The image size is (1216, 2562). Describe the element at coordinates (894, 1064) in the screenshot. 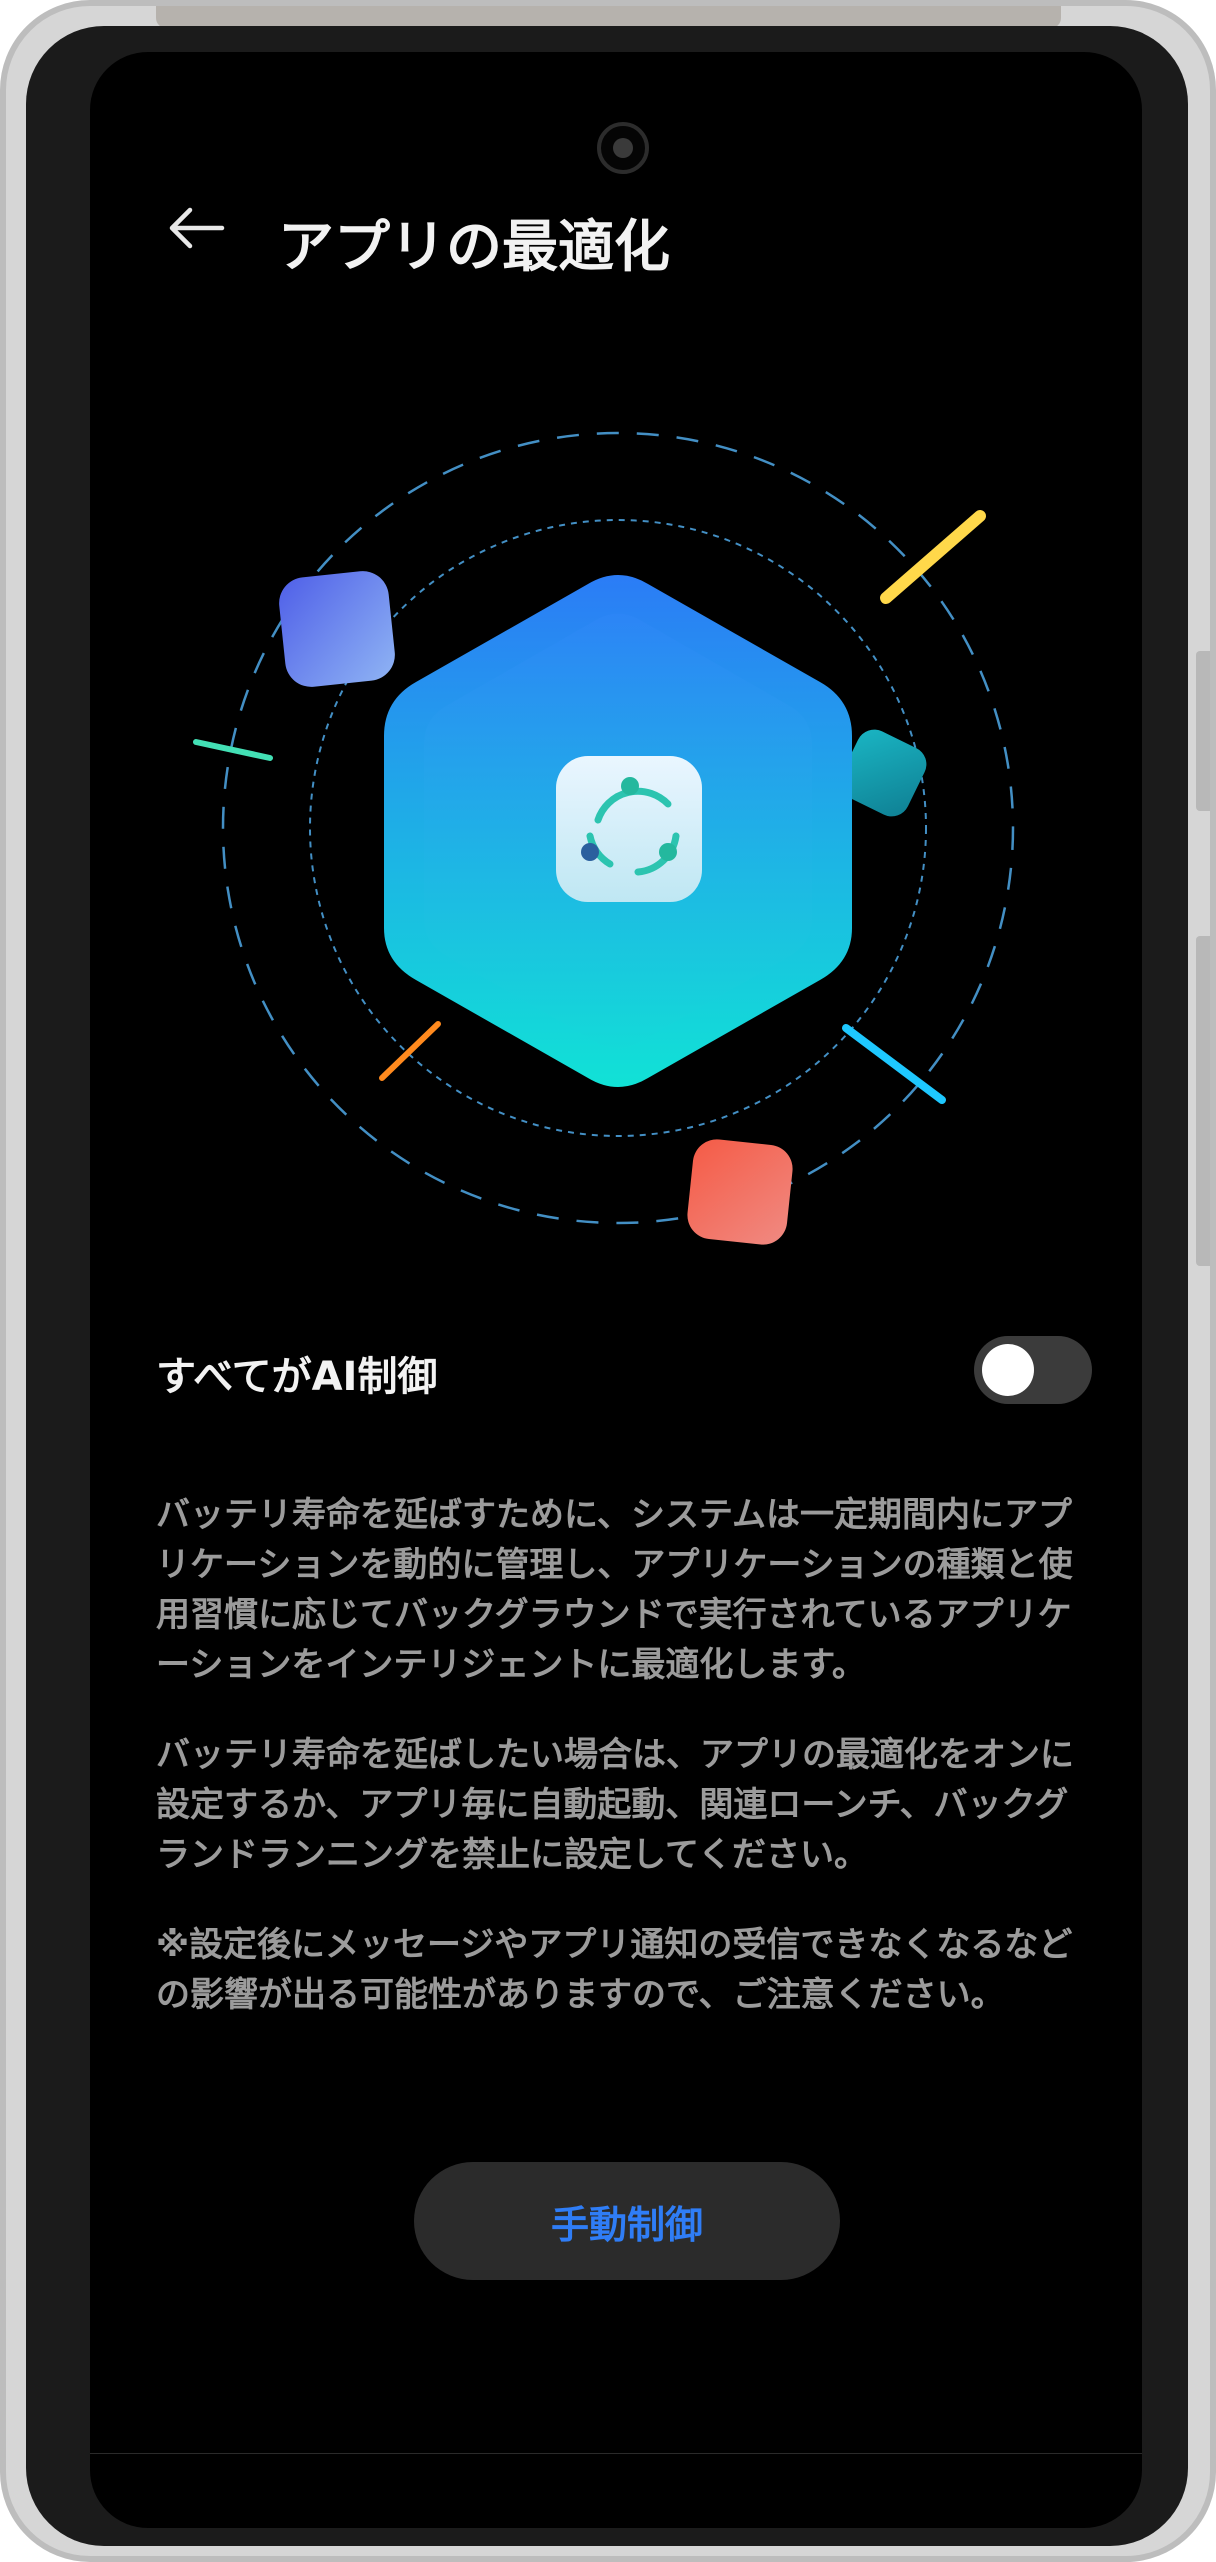

I see `cyan-accent` at that location.